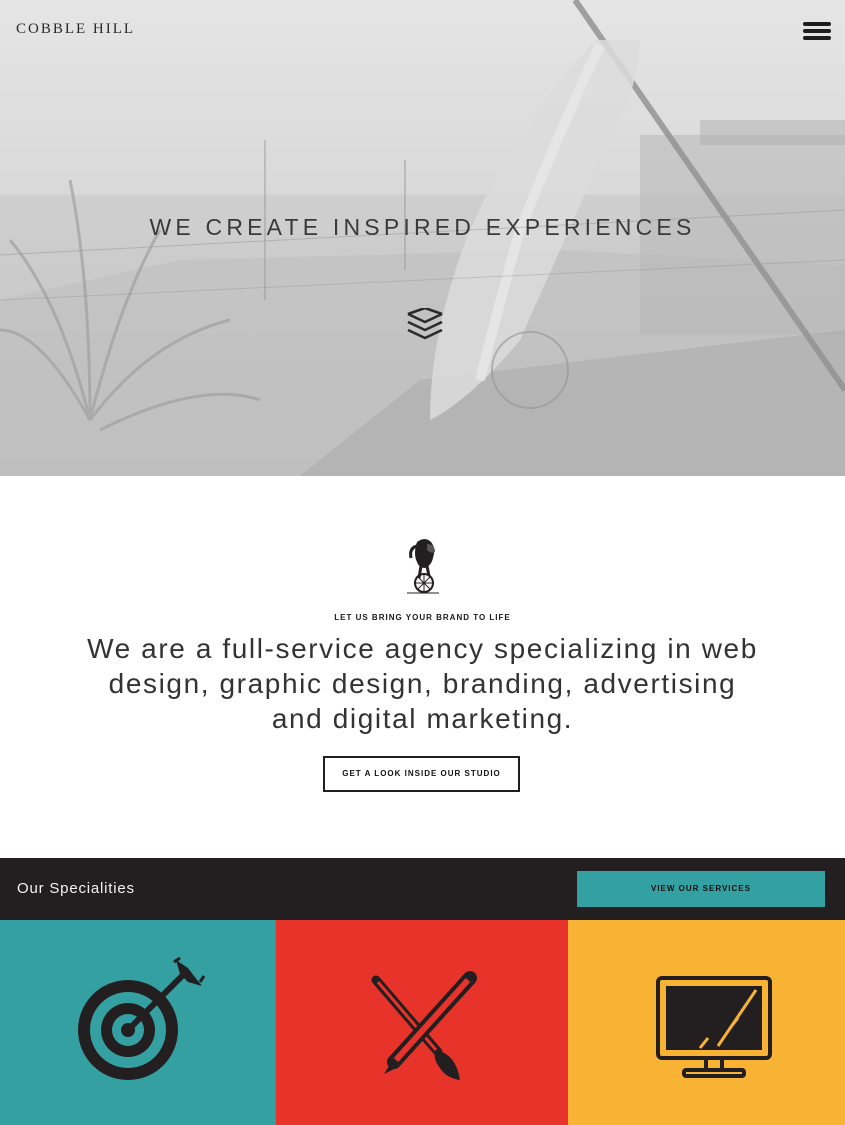  Describe the element at coordinates (817, 33) in the screenshot. I see `hamburger-menu-icon` at that location.